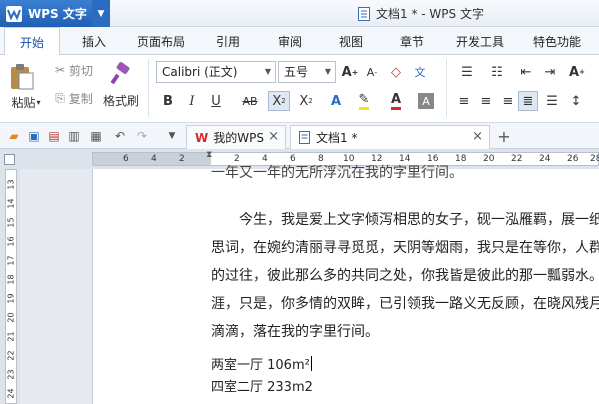  I want to click on paste-label: 粘贴, so click(23, 102).